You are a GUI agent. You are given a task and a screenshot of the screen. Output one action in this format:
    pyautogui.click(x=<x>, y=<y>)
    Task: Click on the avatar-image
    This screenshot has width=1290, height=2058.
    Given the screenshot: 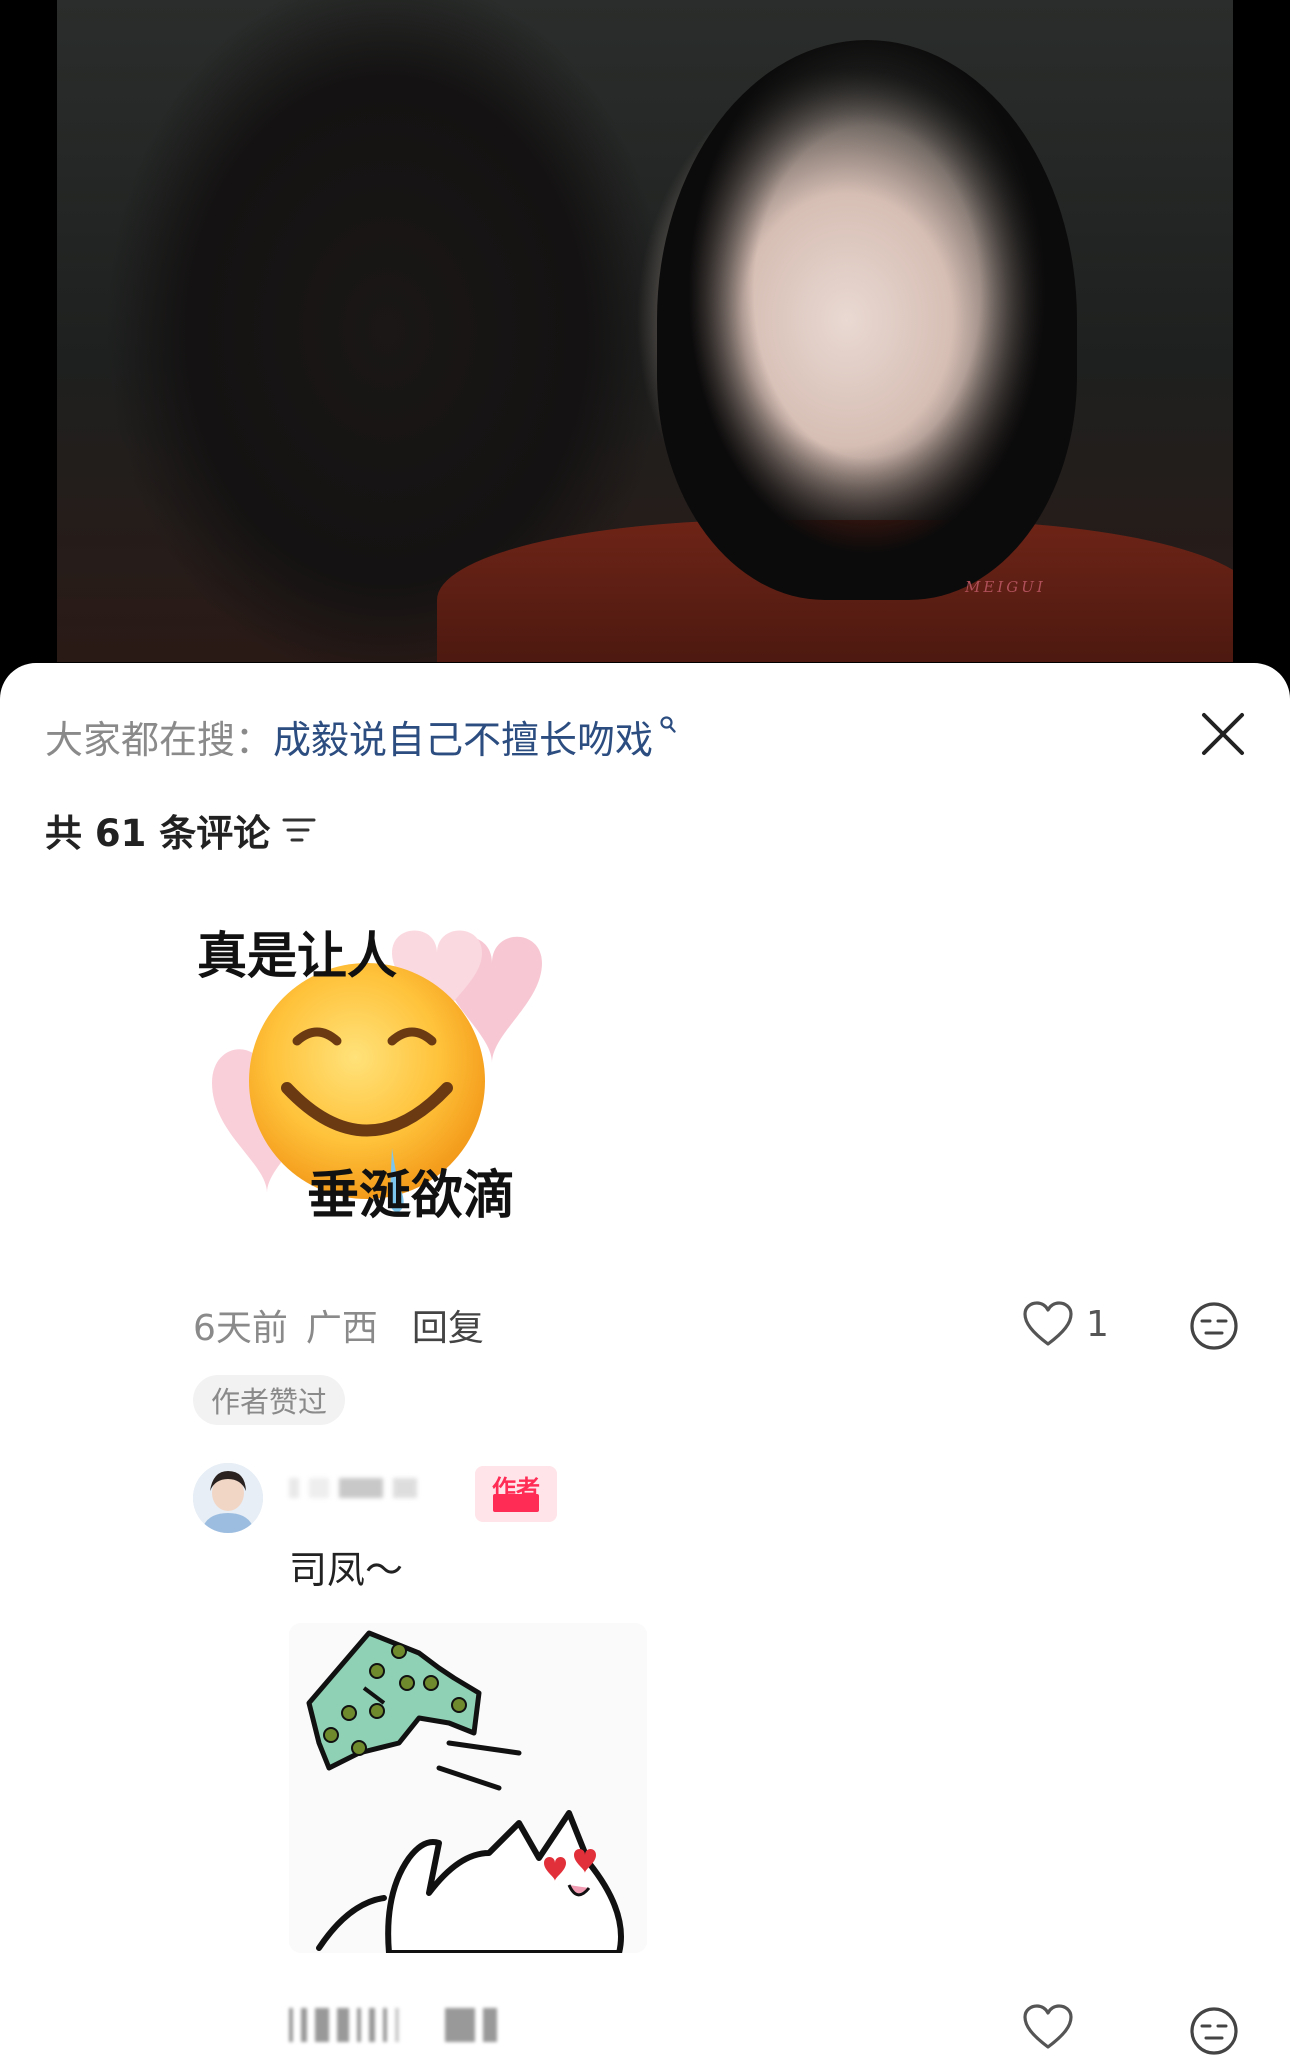 What is the action you would take?
    pyautogui.click(x=228, y=1498)
    